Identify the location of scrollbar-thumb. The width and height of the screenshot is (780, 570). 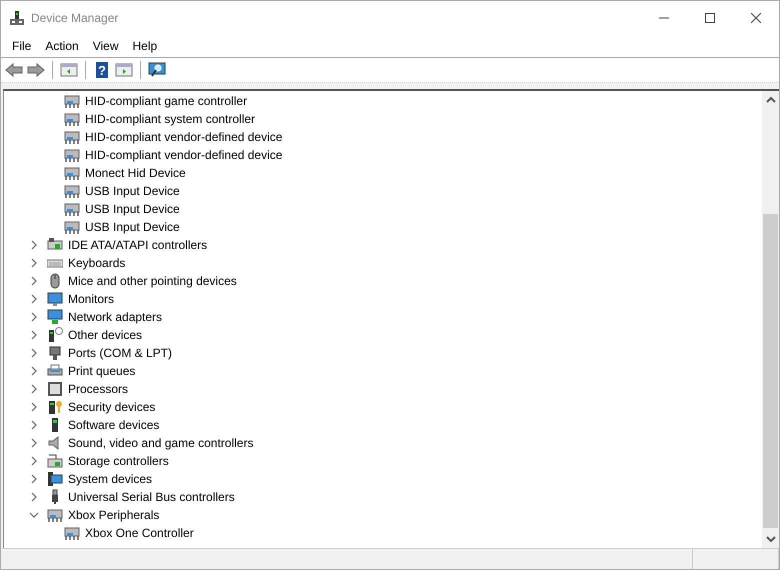
(770, 371).